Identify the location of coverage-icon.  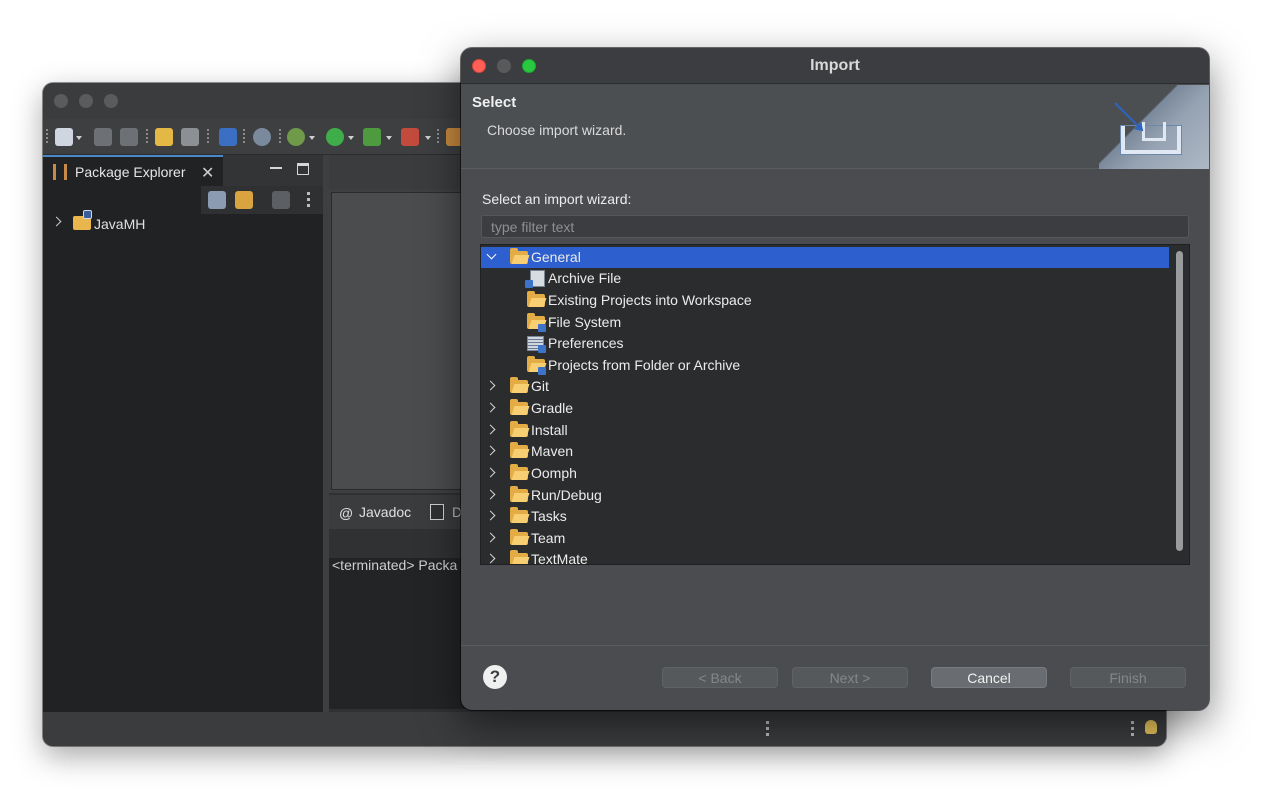
(372, 137).